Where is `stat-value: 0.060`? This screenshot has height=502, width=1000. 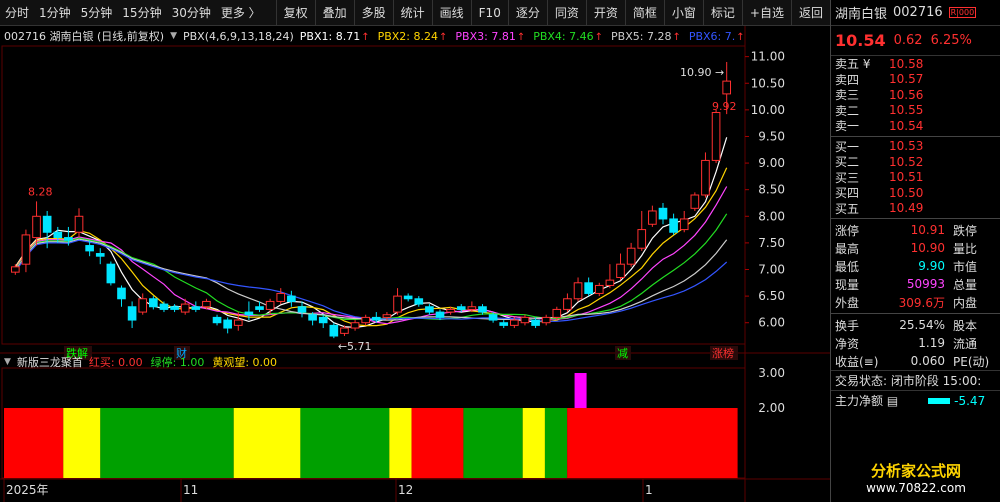
stat-value: 0.060 is located at coordinates (927, 361).